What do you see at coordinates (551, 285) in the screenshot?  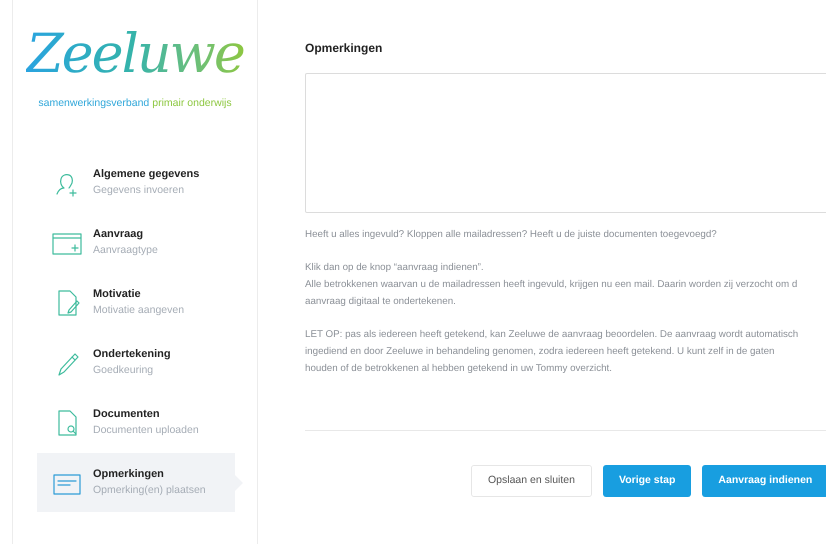 I see `info-paragraph: Klik dan op de knop “aanvraag indienen”. Alle betrokkenen waarvan u de mailadressen heeft ingevuld, krijgen nu een mail. Daarin worden zij verzocht om d aanvraag digitaal te ondertekenen.` at bounding box center [551, 285].